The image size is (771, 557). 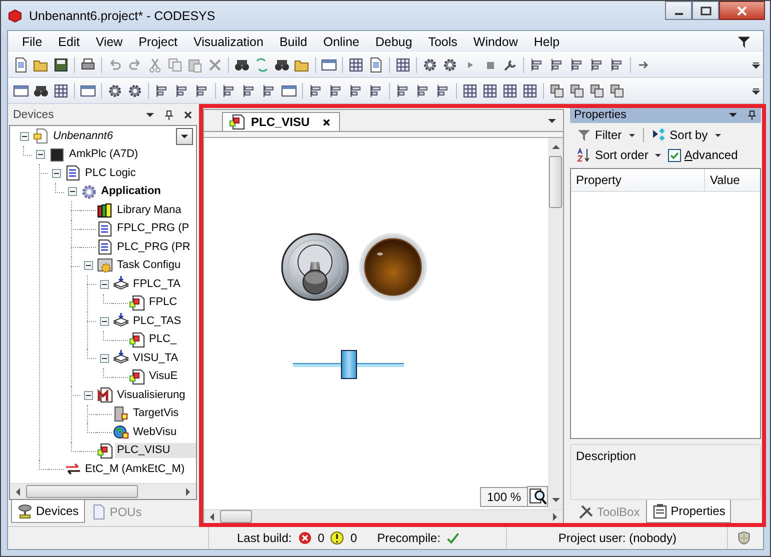 What do you see at coordinates (163, 432) in the screenshot?
I see `tree-item: WebVisu` at bounding box center [163, 432].